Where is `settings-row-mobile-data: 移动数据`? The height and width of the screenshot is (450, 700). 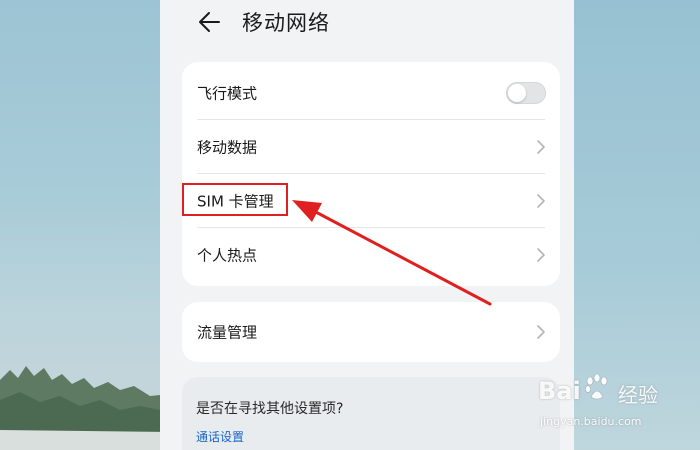
settings-row-mobile-data: 移动数据 is located at coordinates (371, 147).